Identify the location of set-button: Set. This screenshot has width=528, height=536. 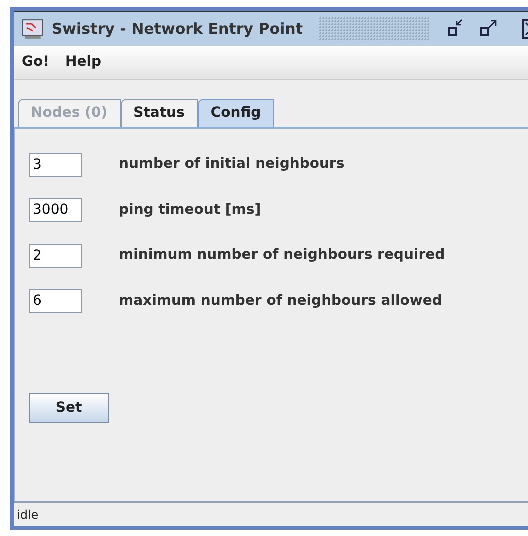
(69, 408).